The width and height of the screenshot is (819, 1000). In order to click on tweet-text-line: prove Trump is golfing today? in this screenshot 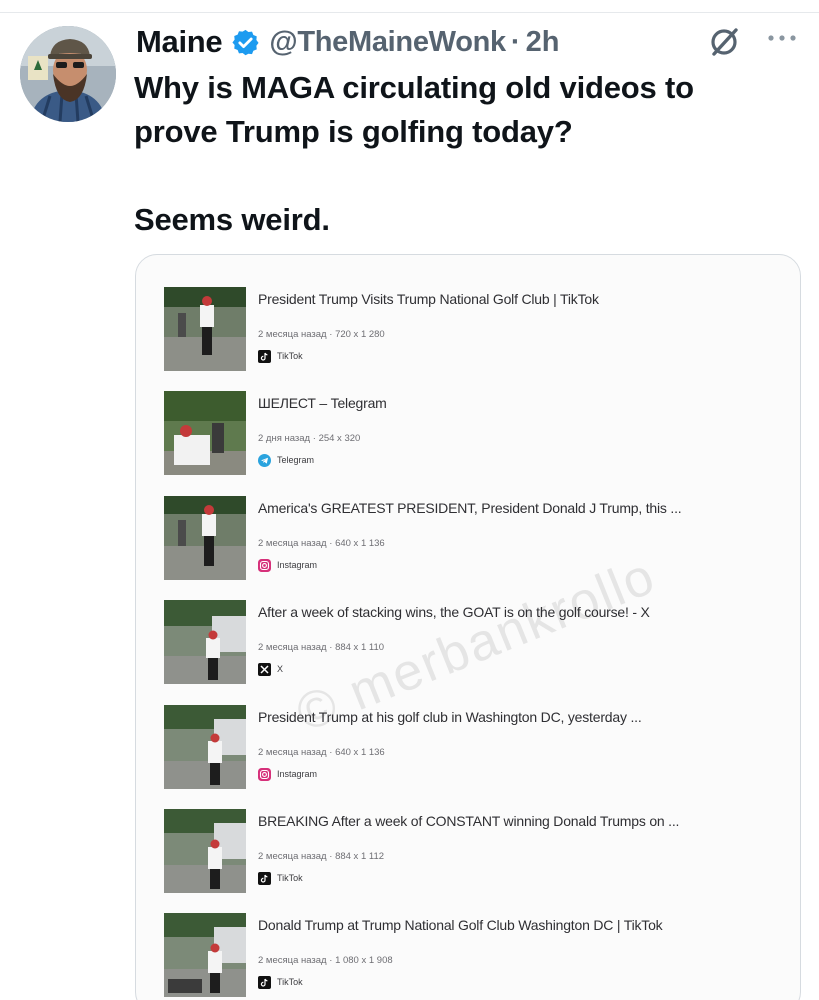, I will do `click(353, 131)`.